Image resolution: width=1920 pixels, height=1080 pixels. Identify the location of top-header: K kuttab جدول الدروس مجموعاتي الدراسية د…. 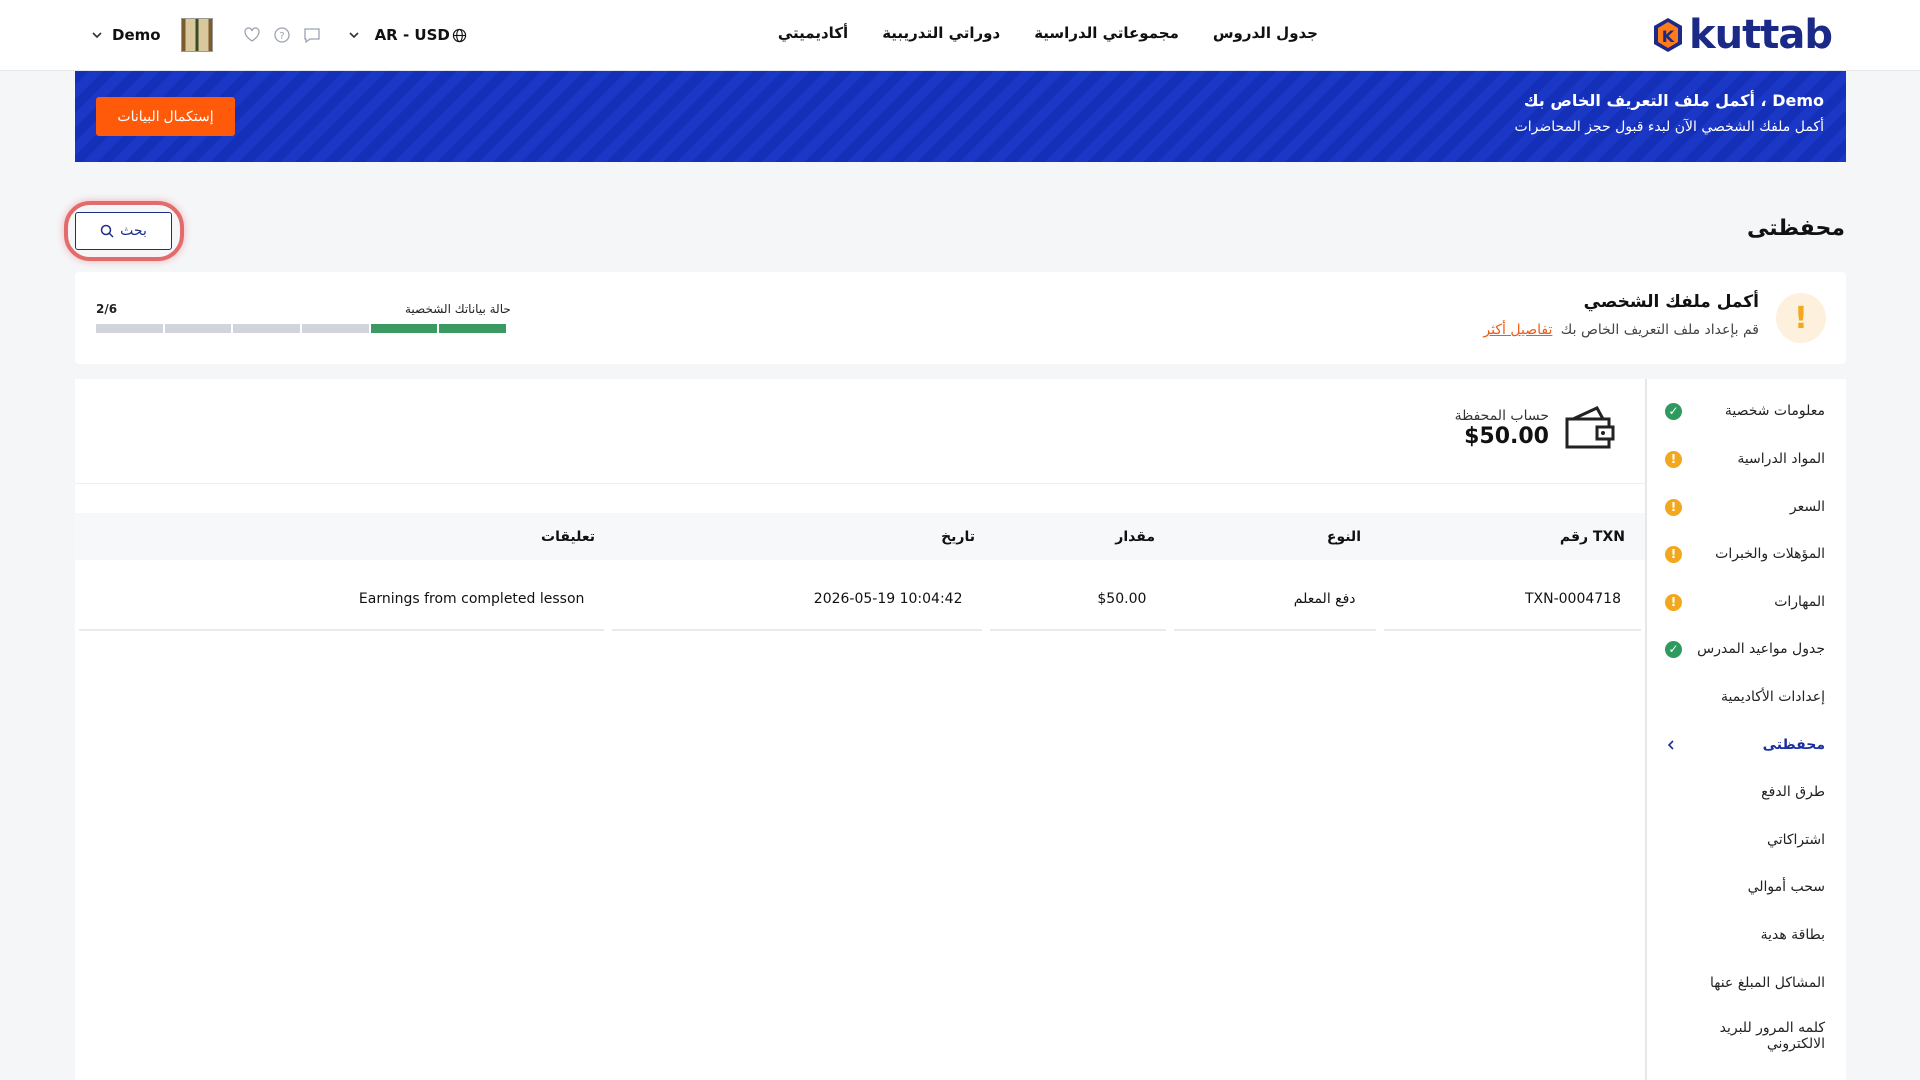
(960, 35).